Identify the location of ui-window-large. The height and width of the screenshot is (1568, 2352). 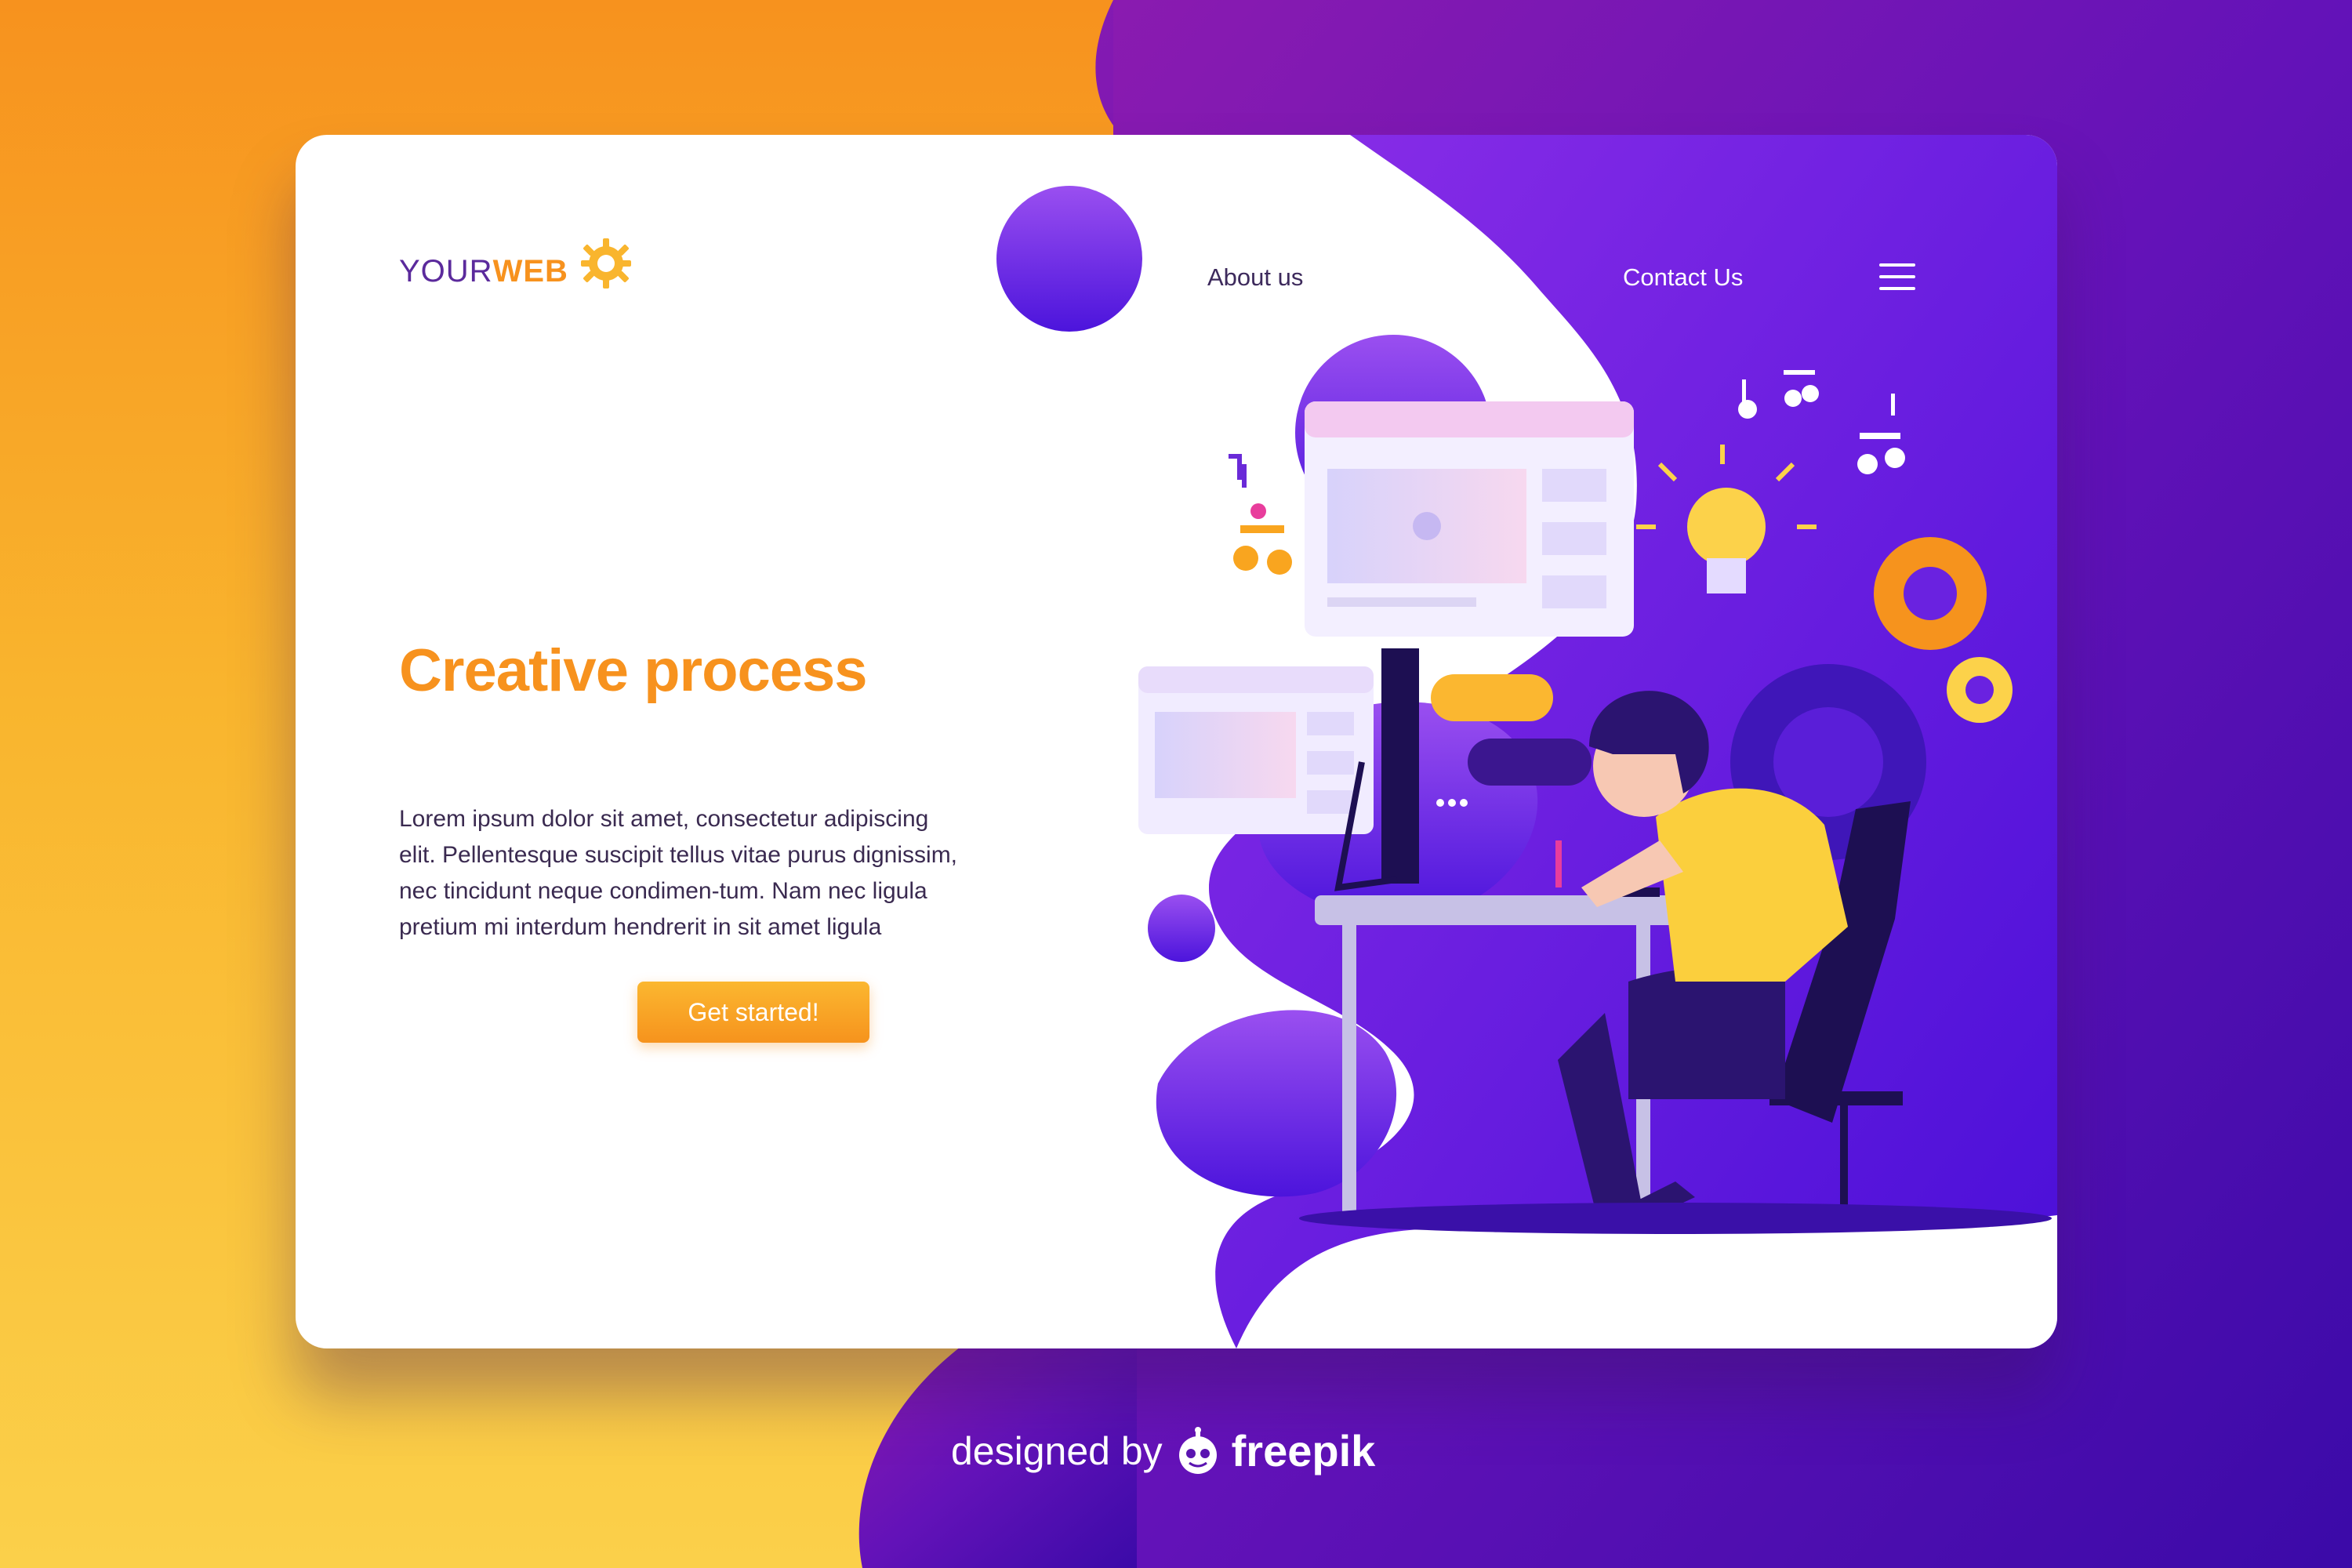
(1469, 519).